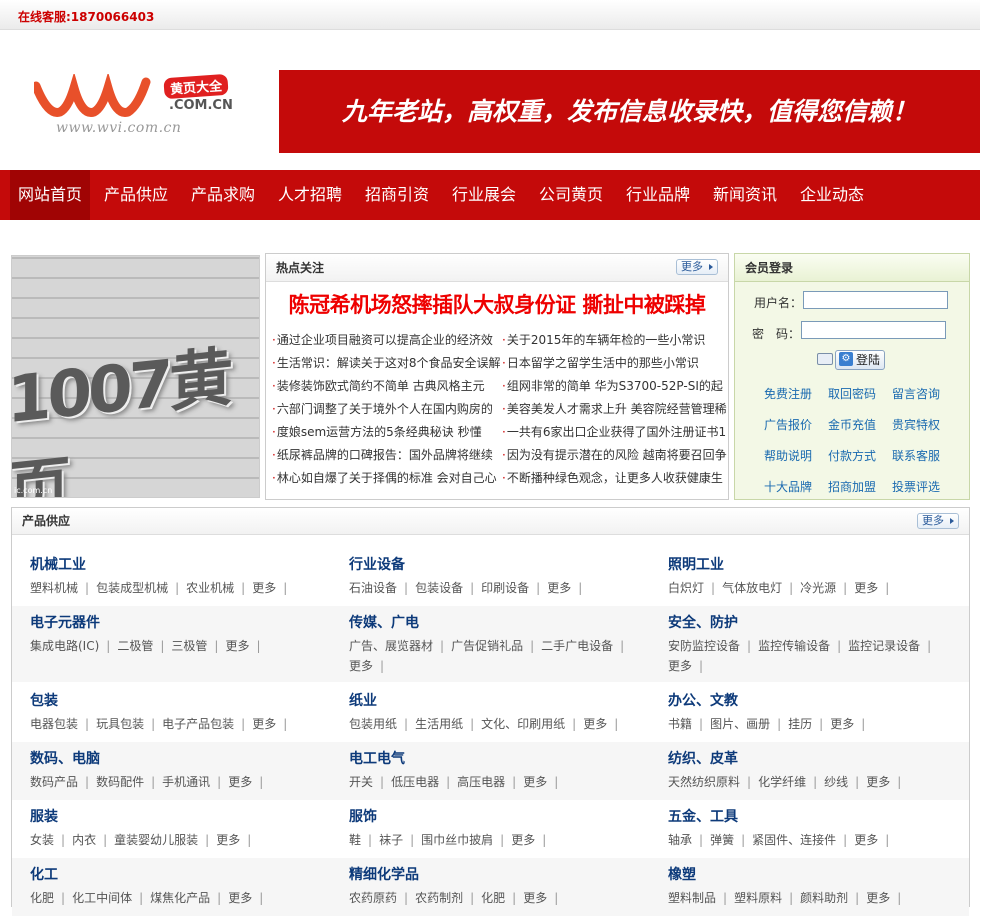  What do you see at coordinates (382, 898) in the screenshot?
I see `subcategory-link: 农药原药` at bounding box center [382, 898].